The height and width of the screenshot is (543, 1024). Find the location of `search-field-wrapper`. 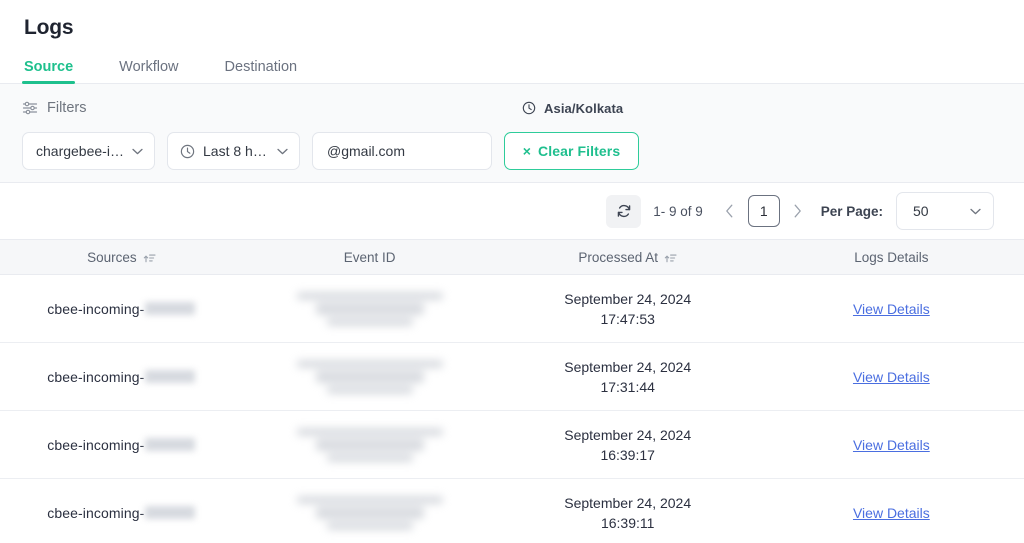

search-field-wrapper is located at coordinates (402, 151).